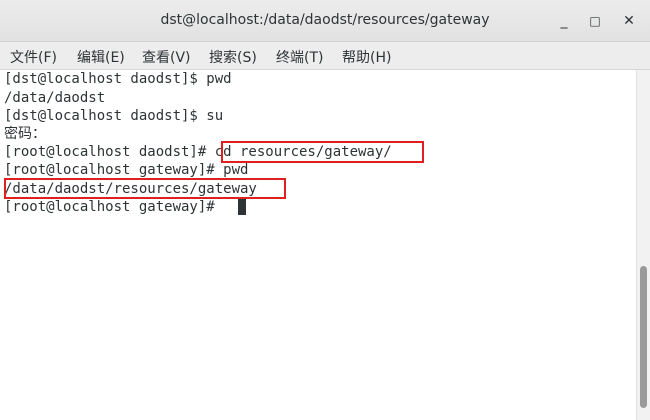  What do you see at coordinates (55, 98) in the screenshot?
I see `terminal-line: /data/daodst` at bounding box center [55, 98].